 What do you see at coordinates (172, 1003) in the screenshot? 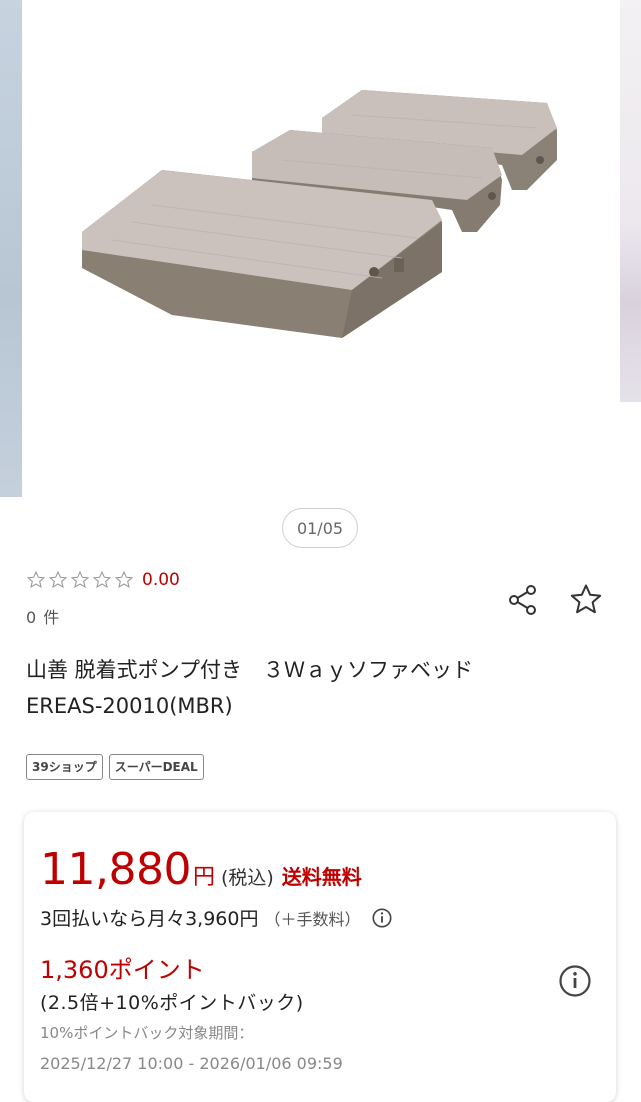
I see `points-detail: (2.5倍+10%ポイントバック)` at bounding box center [172, 1003].